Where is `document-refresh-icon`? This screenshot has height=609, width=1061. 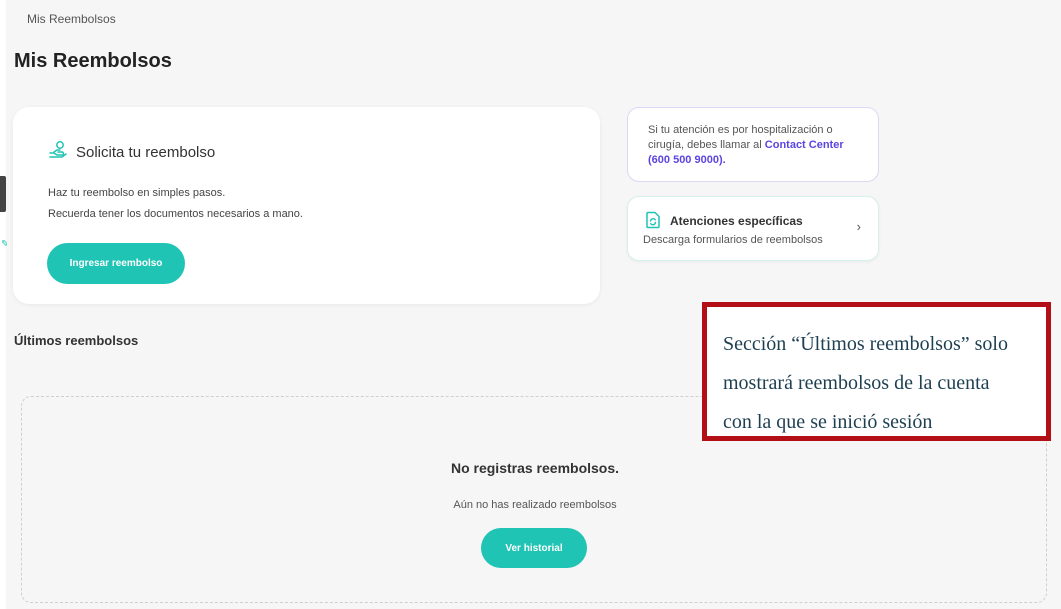 document-refresh-icon is located at coordinates (653, 222).